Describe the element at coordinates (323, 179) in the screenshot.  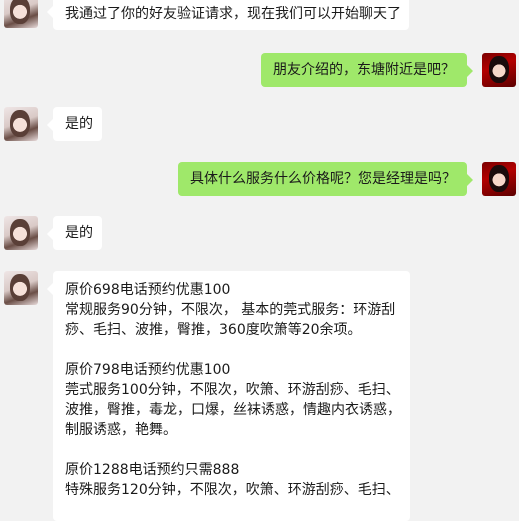
I see `message-text: 具体什么服务什么价格呢？您是经理是吗？` at that location.